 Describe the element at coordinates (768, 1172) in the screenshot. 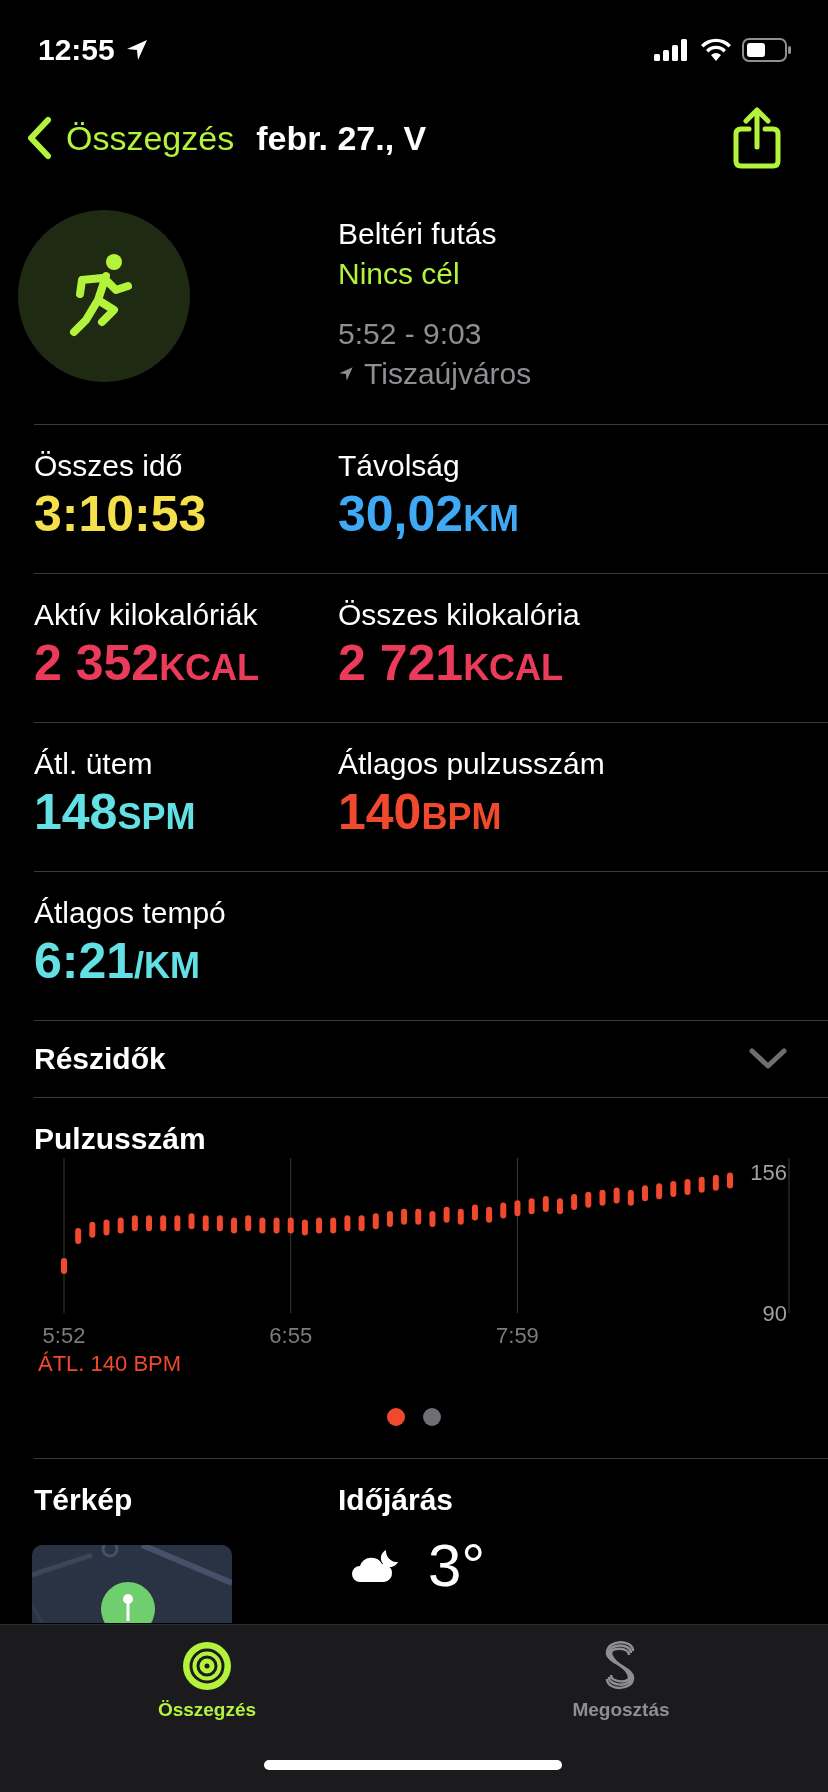

I see `axis-label: 156` at that location.